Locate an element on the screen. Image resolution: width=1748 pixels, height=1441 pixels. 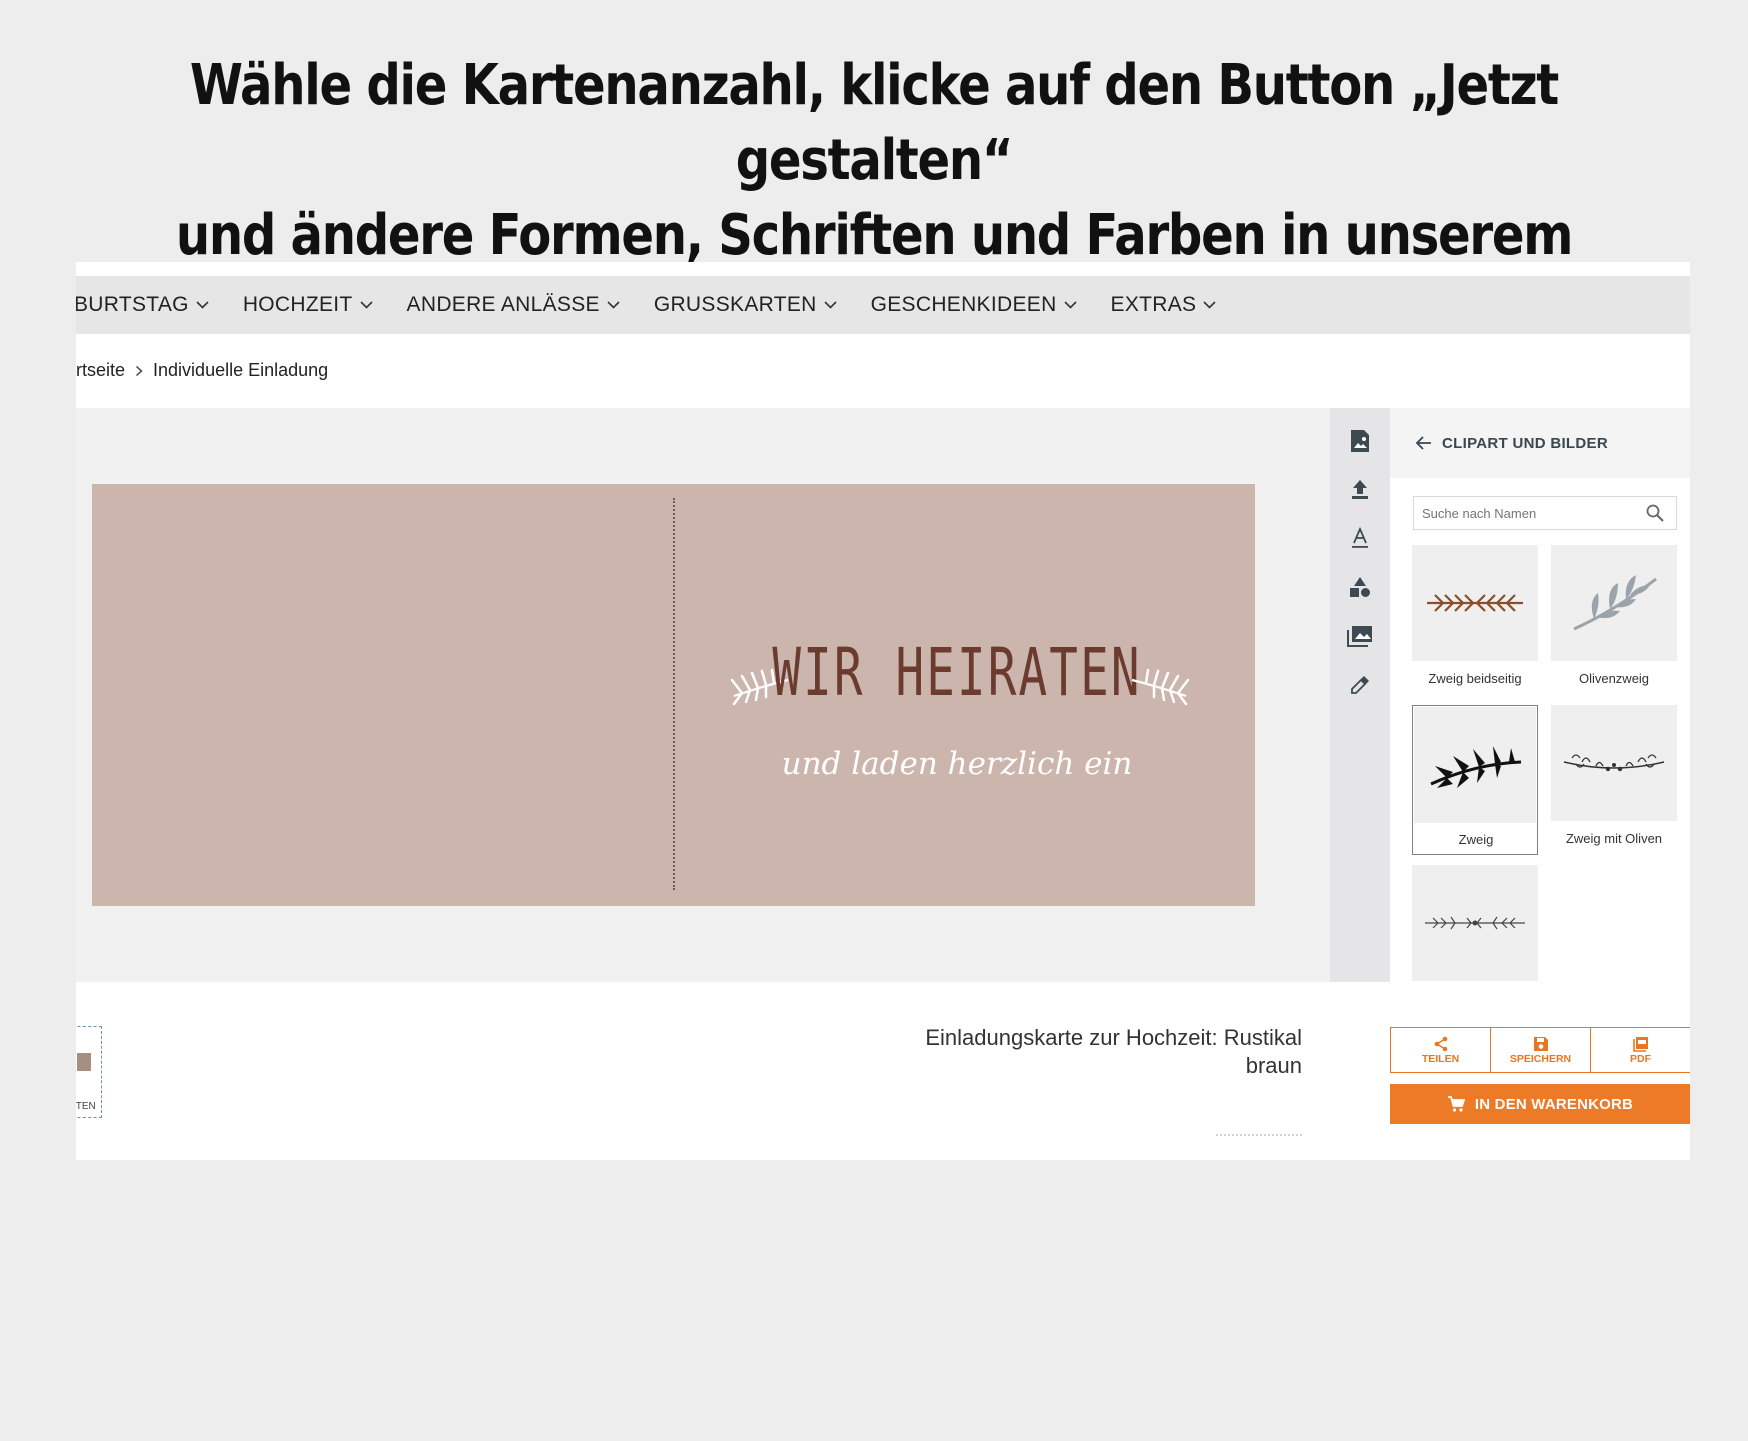
share-icon is located at coordinates (1441, 1044).